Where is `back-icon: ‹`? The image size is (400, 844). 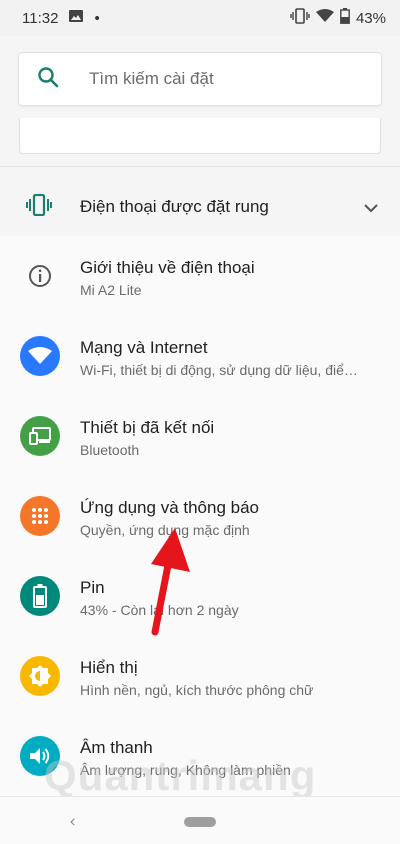 back-icon: ‹ is located at coordinates (72, 822).